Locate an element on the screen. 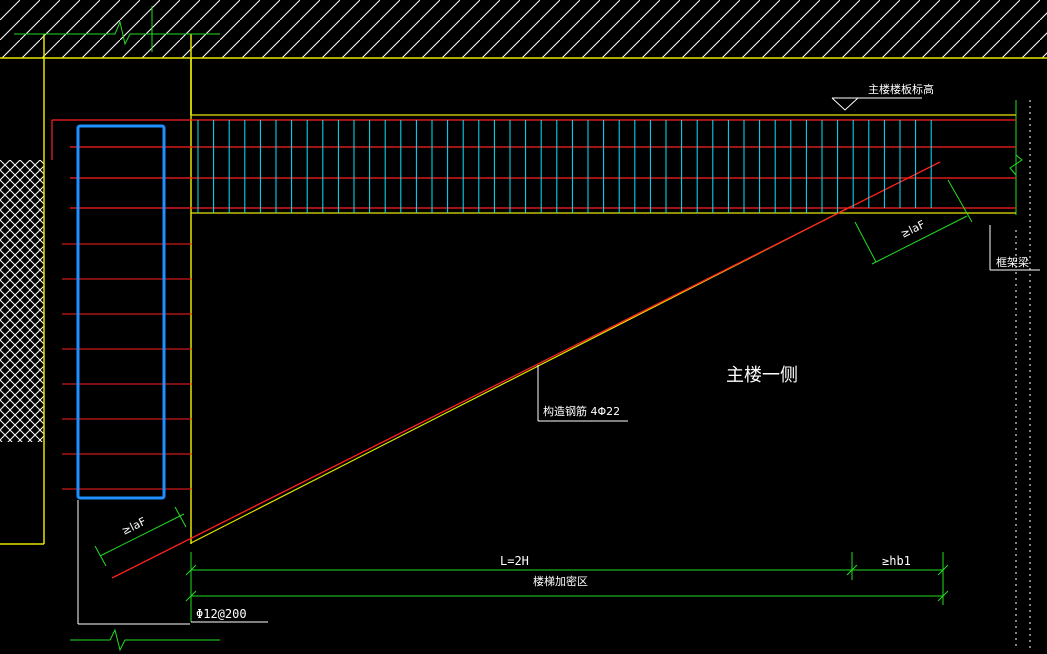 The width and height of the screenshot is (1047, 654). stair-zone-label: 楼梯加密区 is located at coordinates (560, 581).